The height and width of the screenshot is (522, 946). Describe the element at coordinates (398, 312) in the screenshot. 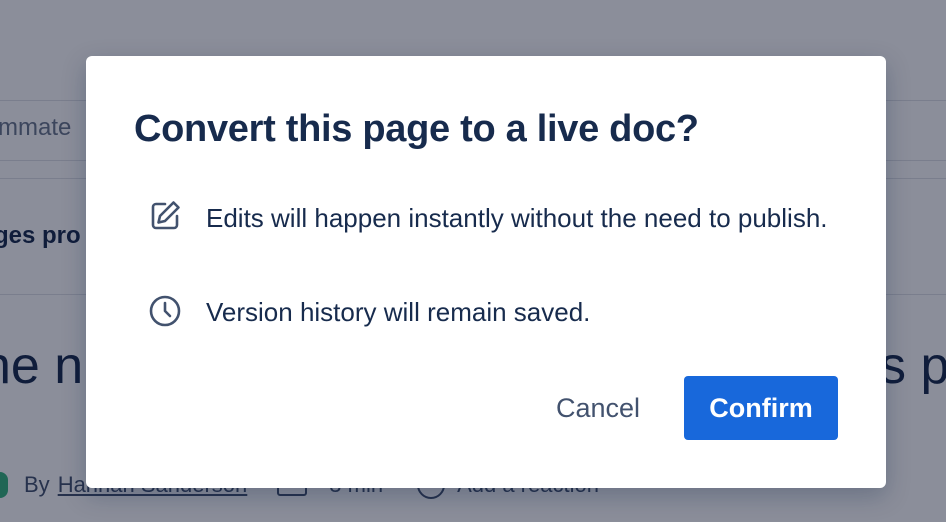

I see `info-text: Version history will remain saved.` at that location.